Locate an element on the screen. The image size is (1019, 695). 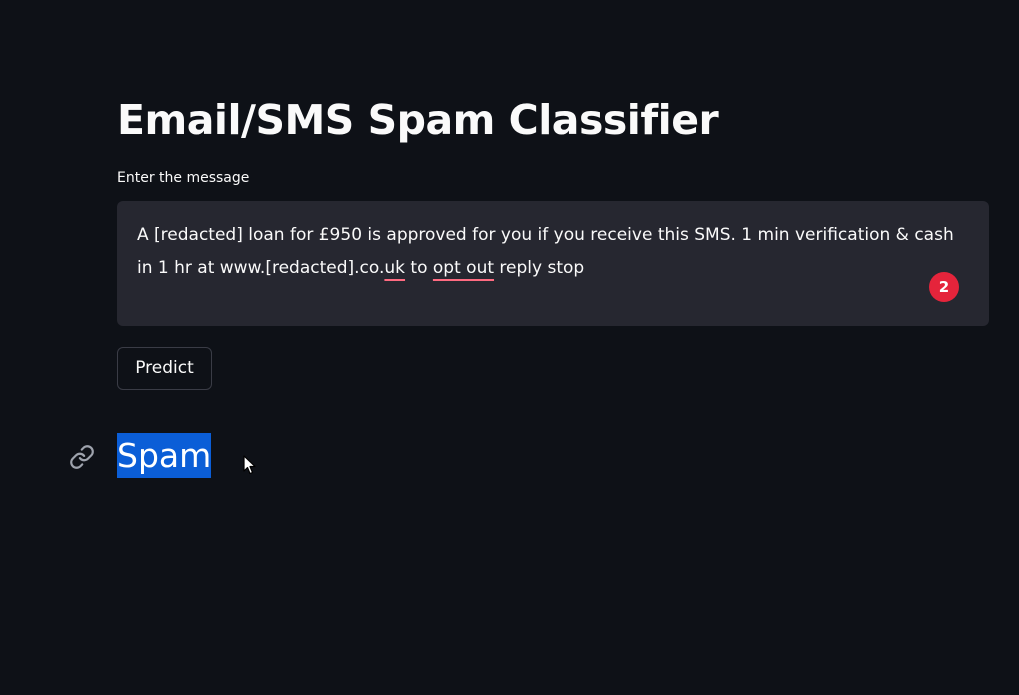
page-title: Email/SMS Spam Classifier is located at coordinates (418, 120).